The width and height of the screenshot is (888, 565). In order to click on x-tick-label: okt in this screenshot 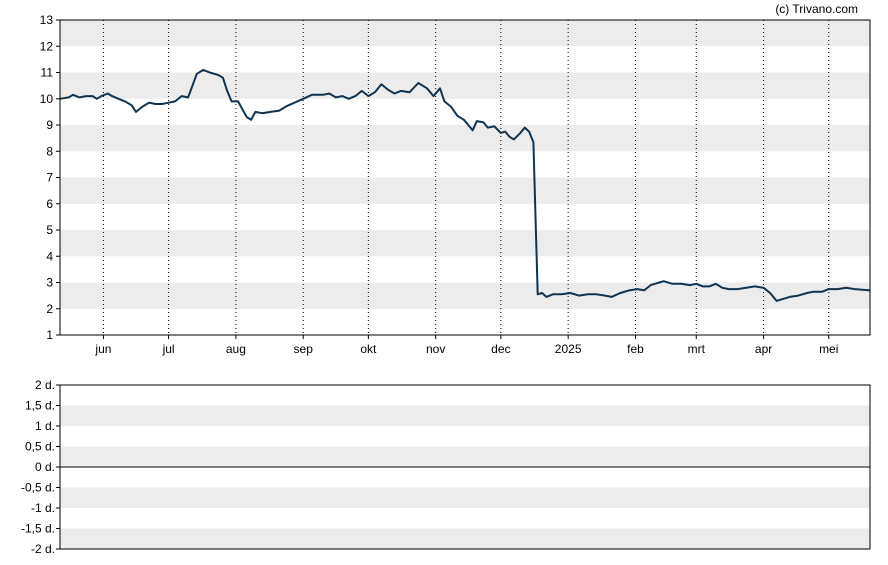, I will do `click(368, 349)`.